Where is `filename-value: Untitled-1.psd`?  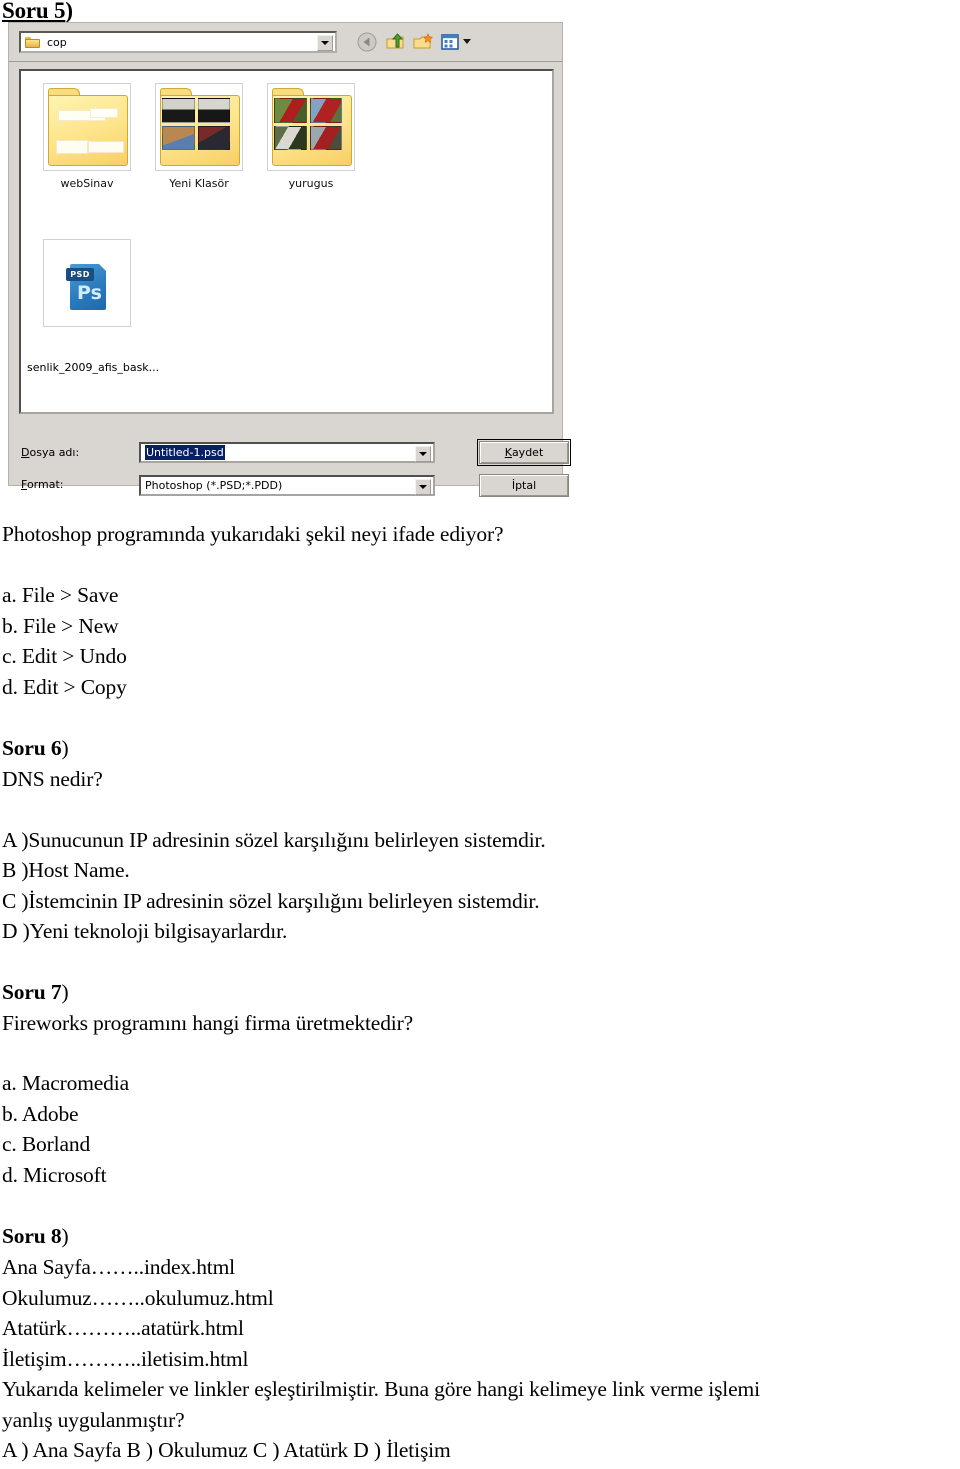
filename-value: Untitled-1.psd is located at coordinates (185, 452).